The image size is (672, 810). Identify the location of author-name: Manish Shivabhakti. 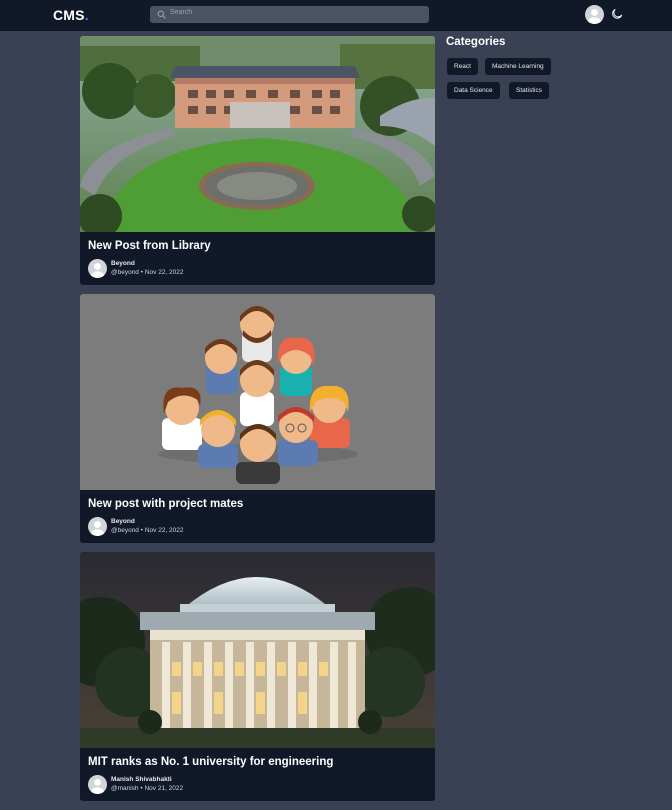
(141, 779).